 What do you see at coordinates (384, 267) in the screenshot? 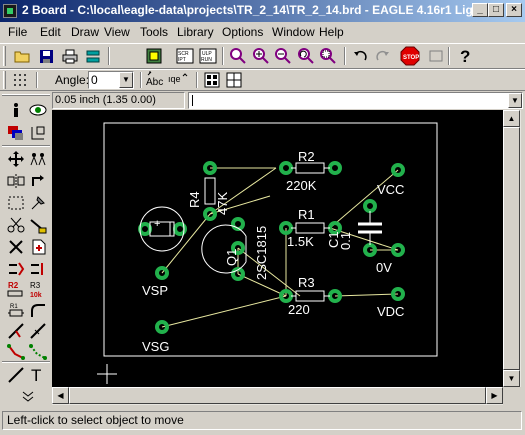
I see `zero-v-label: 0V` at bounding box center [384, 267].